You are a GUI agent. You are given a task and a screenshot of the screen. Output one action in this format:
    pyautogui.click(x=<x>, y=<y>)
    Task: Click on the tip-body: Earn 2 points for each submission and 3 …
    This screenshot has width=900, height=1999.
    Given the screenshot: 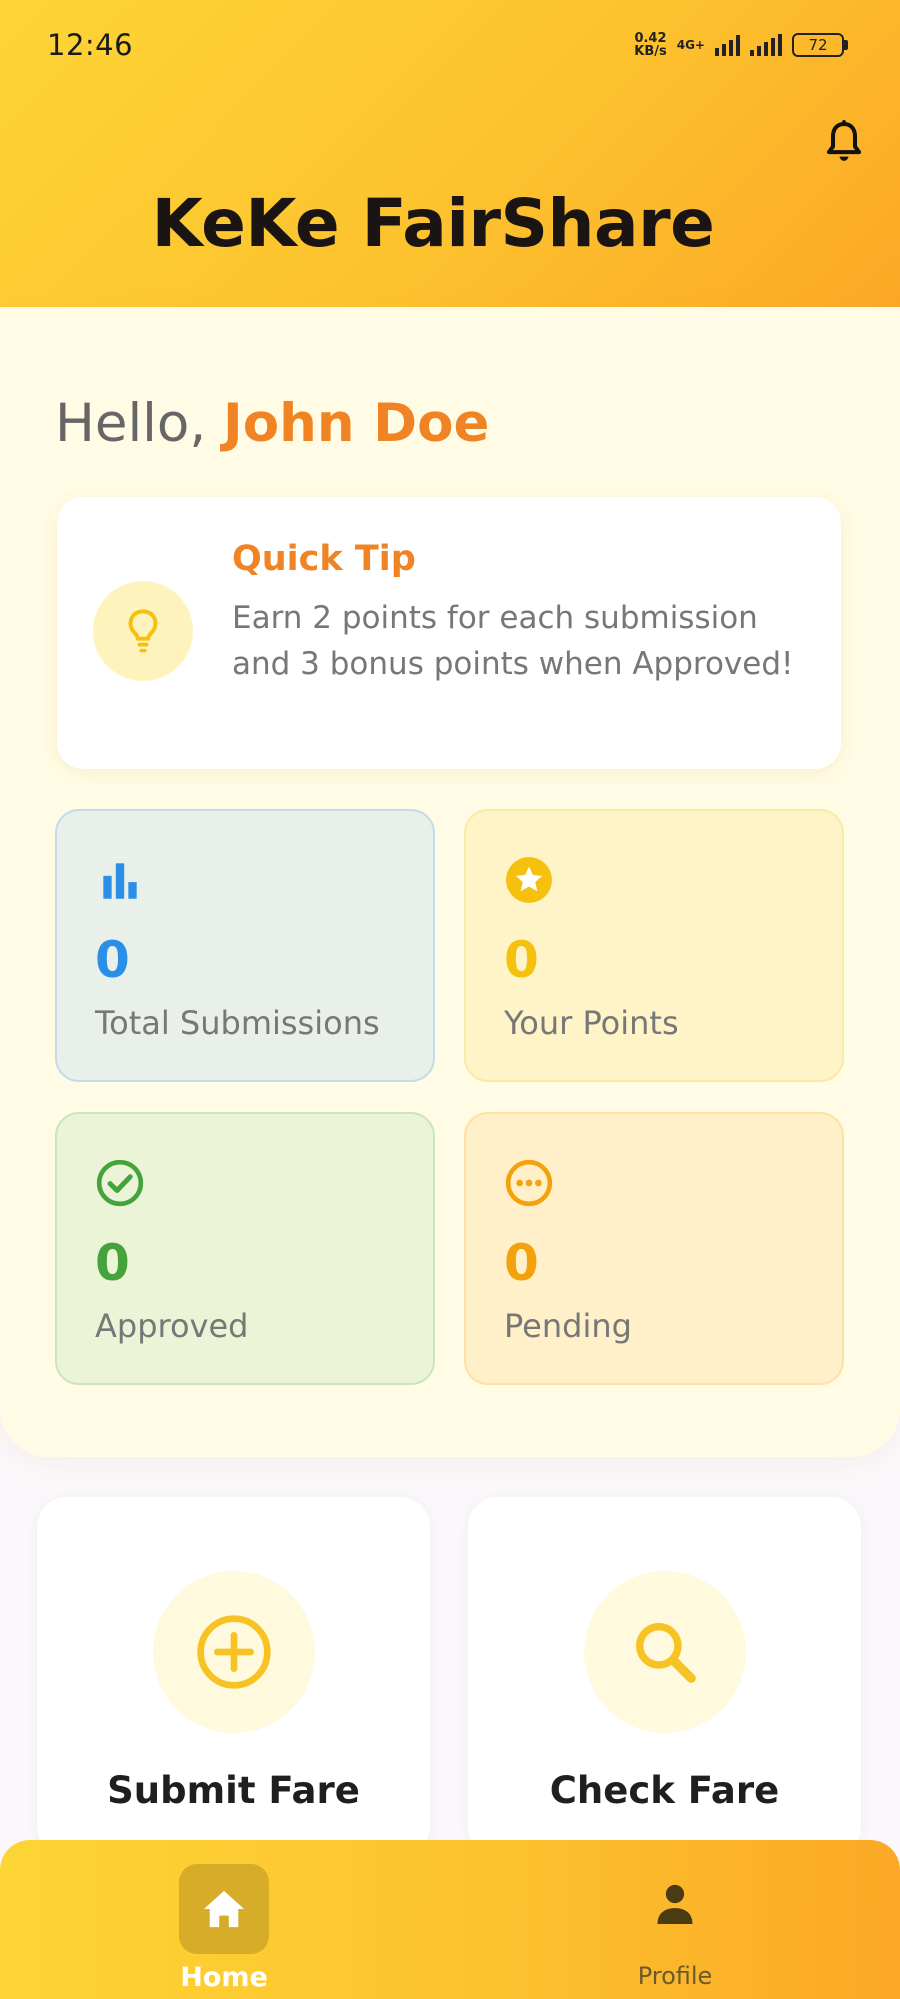 What is the action you would take?
    pyautogui.click(x=513, y=641)
    